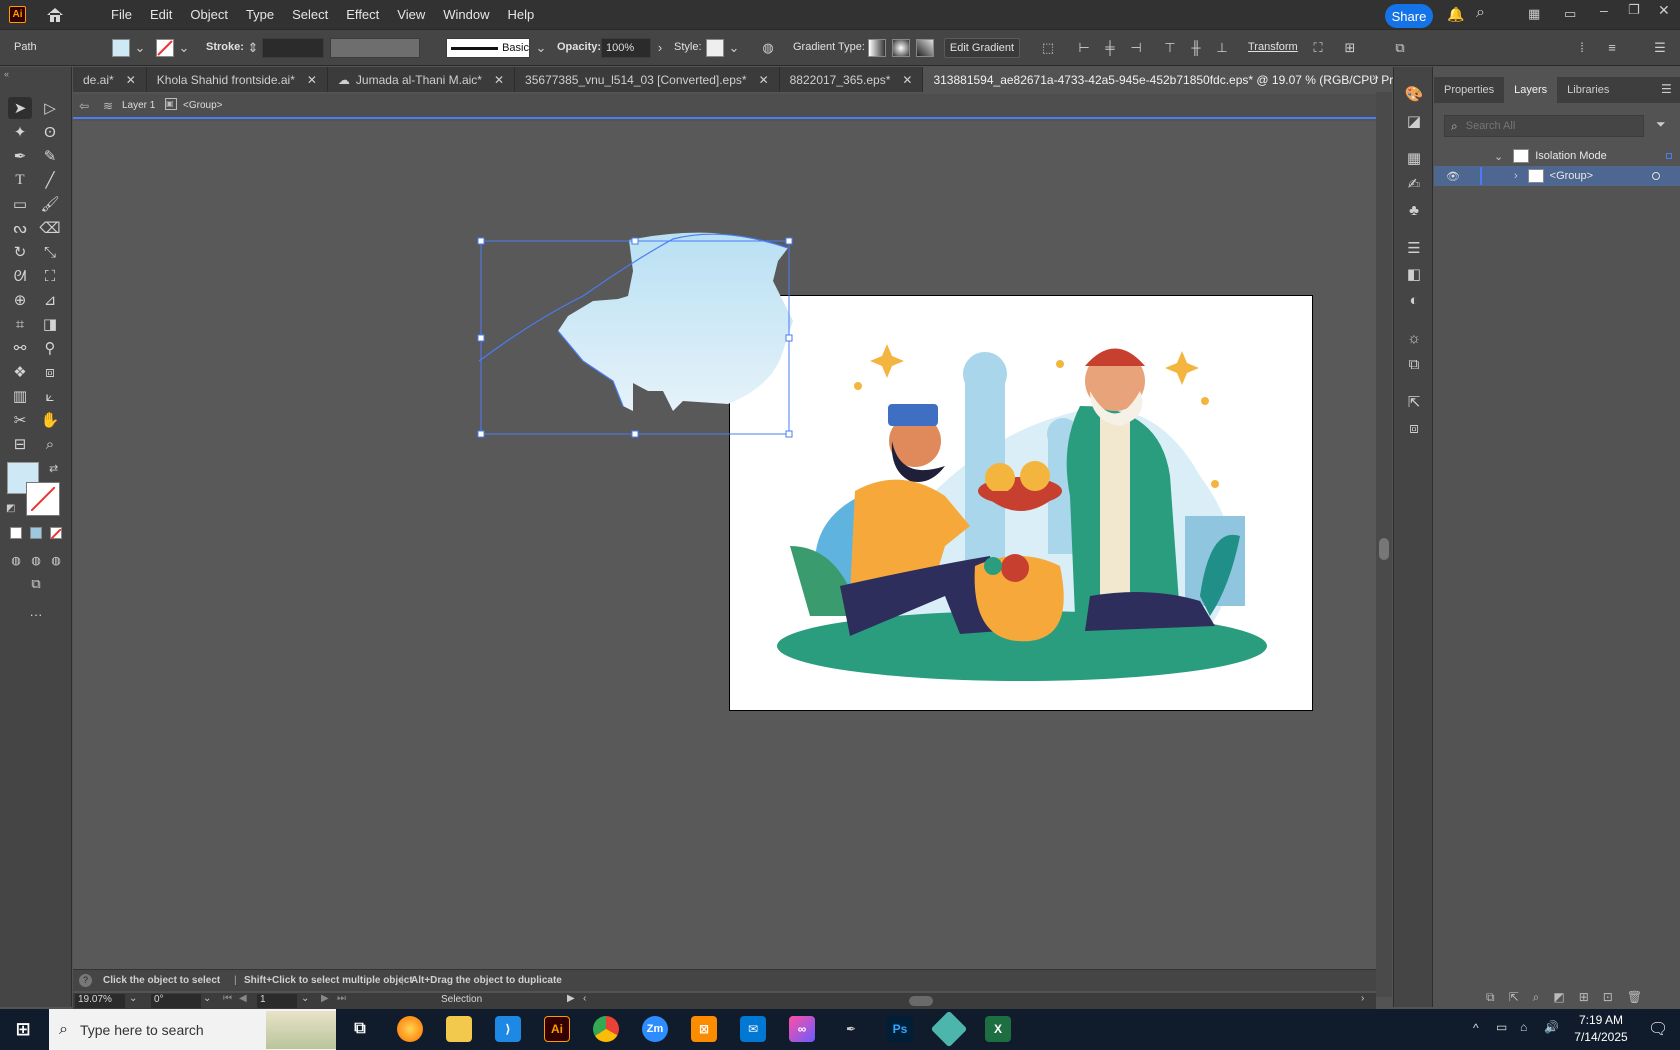  Describe the element at coordinates (133, 998) in the screenshot. I see `zoom-dropdown-icon: ⌄` at that location.